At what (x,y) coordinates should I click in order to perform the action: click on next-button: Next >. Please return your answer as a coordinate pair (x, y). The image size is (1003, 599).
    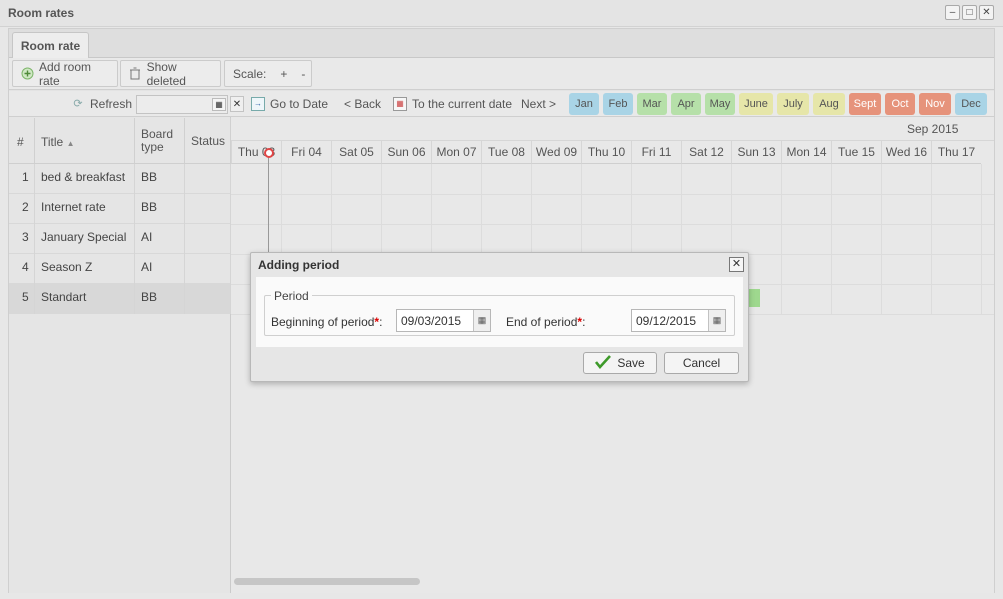
    Looking at the image, I should click on (538, 104).